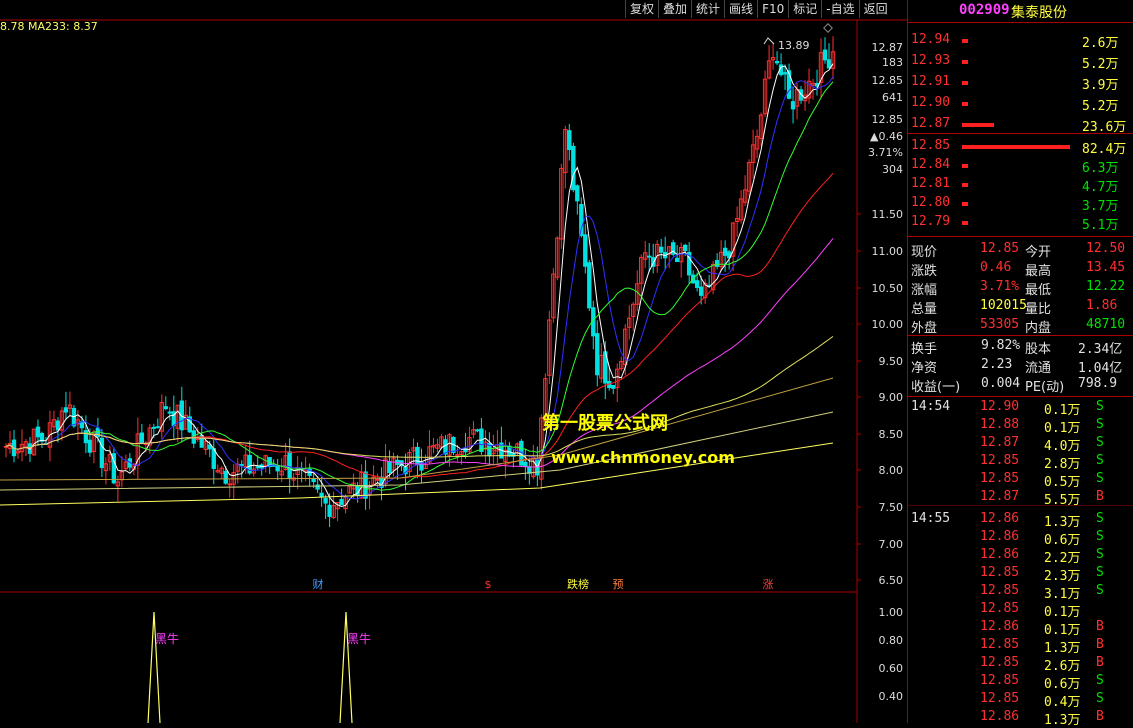 This screenshot has height=728, width=1133. Describe the element at coordinates (924, 252) in the screenshot. I see `quote-label: 现价` at that location.